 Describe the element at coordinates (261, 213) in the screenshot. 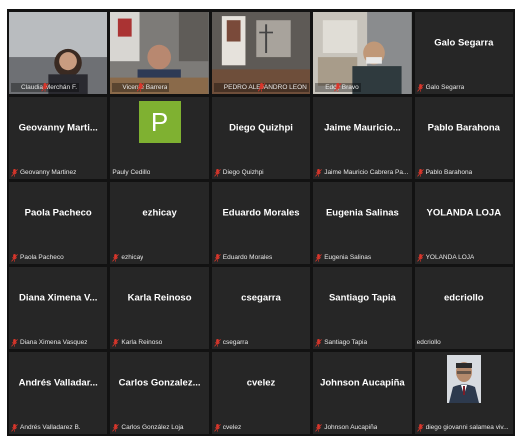

I see `participant-display-name: Eduardo Morales` at that location.